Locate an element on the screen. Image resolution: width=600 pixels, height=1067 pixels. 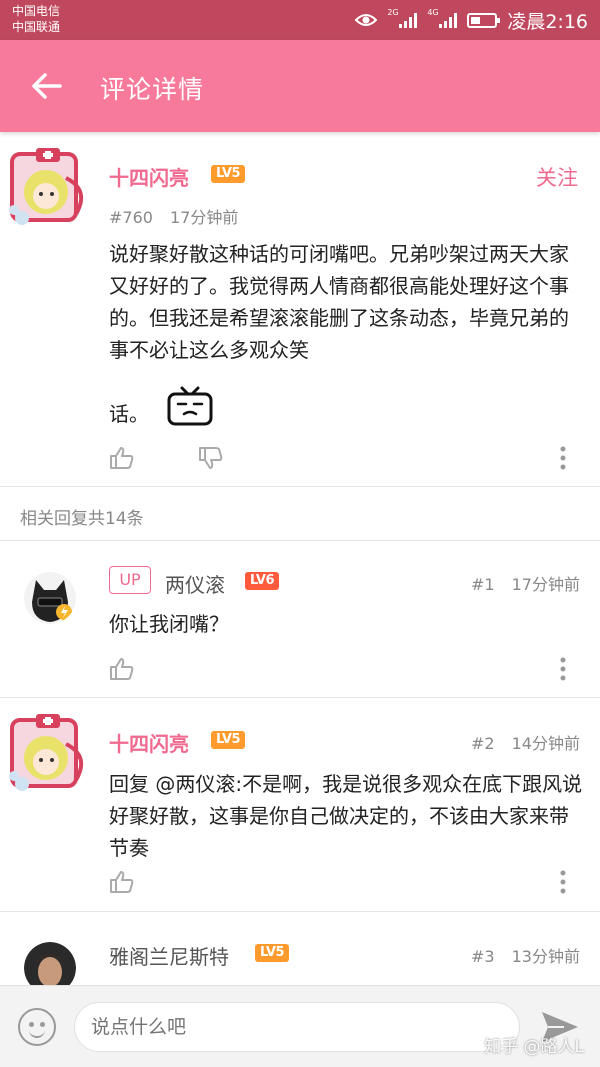
comment-text-end: 话。 is located at coordinates (129, 414).